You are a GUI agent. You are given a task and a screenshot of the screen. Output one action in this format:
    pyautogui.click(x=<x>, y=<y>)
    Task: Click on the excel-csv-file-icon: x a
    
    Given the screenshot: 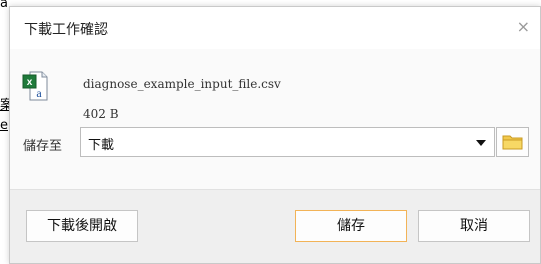 What is the action you would take?
    pyautogui.click(x=35, y=86)
    